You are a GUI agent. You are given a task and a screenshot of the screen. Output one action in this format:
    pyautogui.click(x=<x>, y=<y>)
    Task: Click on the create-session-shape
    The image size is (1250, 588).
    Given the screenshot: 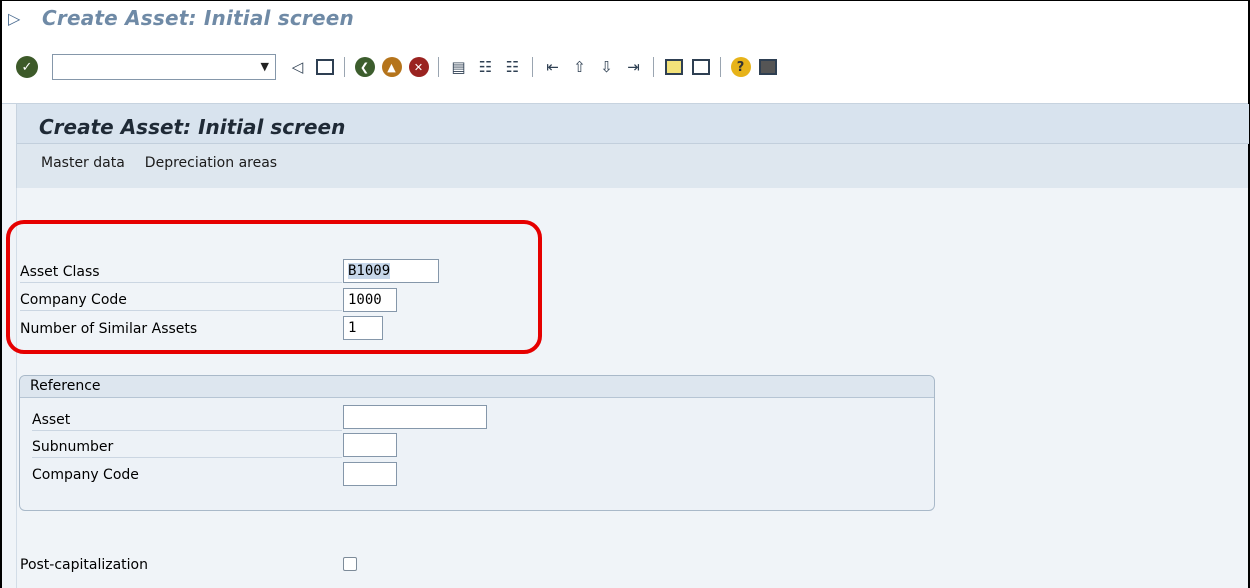 What is the action you would take?
    pyautogui.click(x=673, y=67)
    